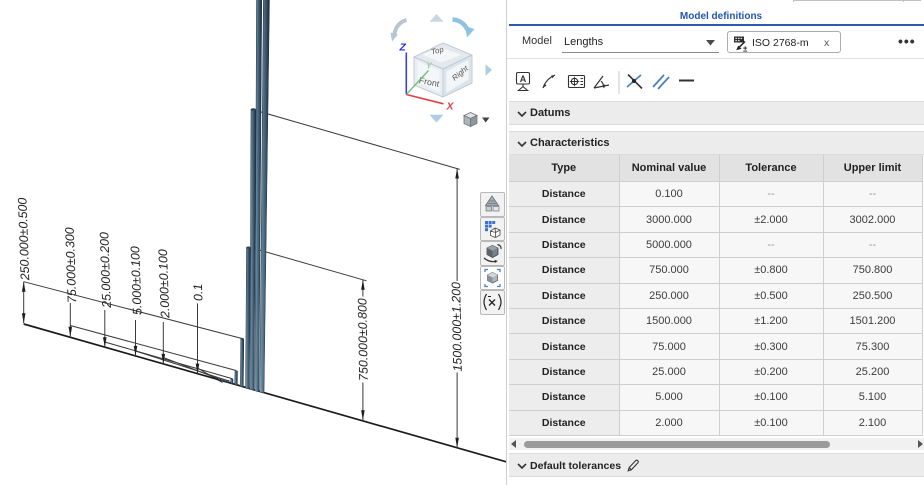 This screenshot has width=924, height=485. What do you see at coordinates (71, 265) in the screenshot?
I see `svg-text: 75.000±0.300` at bounding box center [71, 265].